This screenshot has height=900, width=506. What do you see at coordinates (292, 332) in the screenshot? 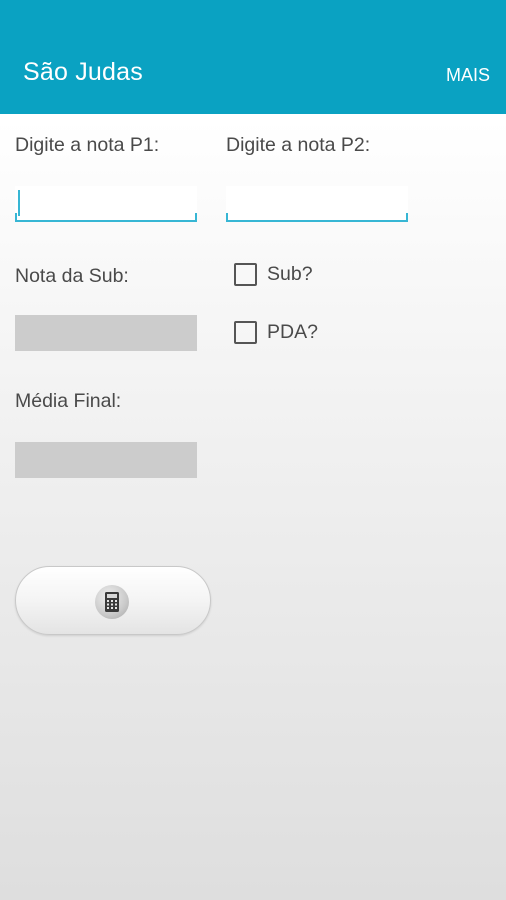
I see `pda-checkbox-label: PDA?` at bounding box center [292, 332].